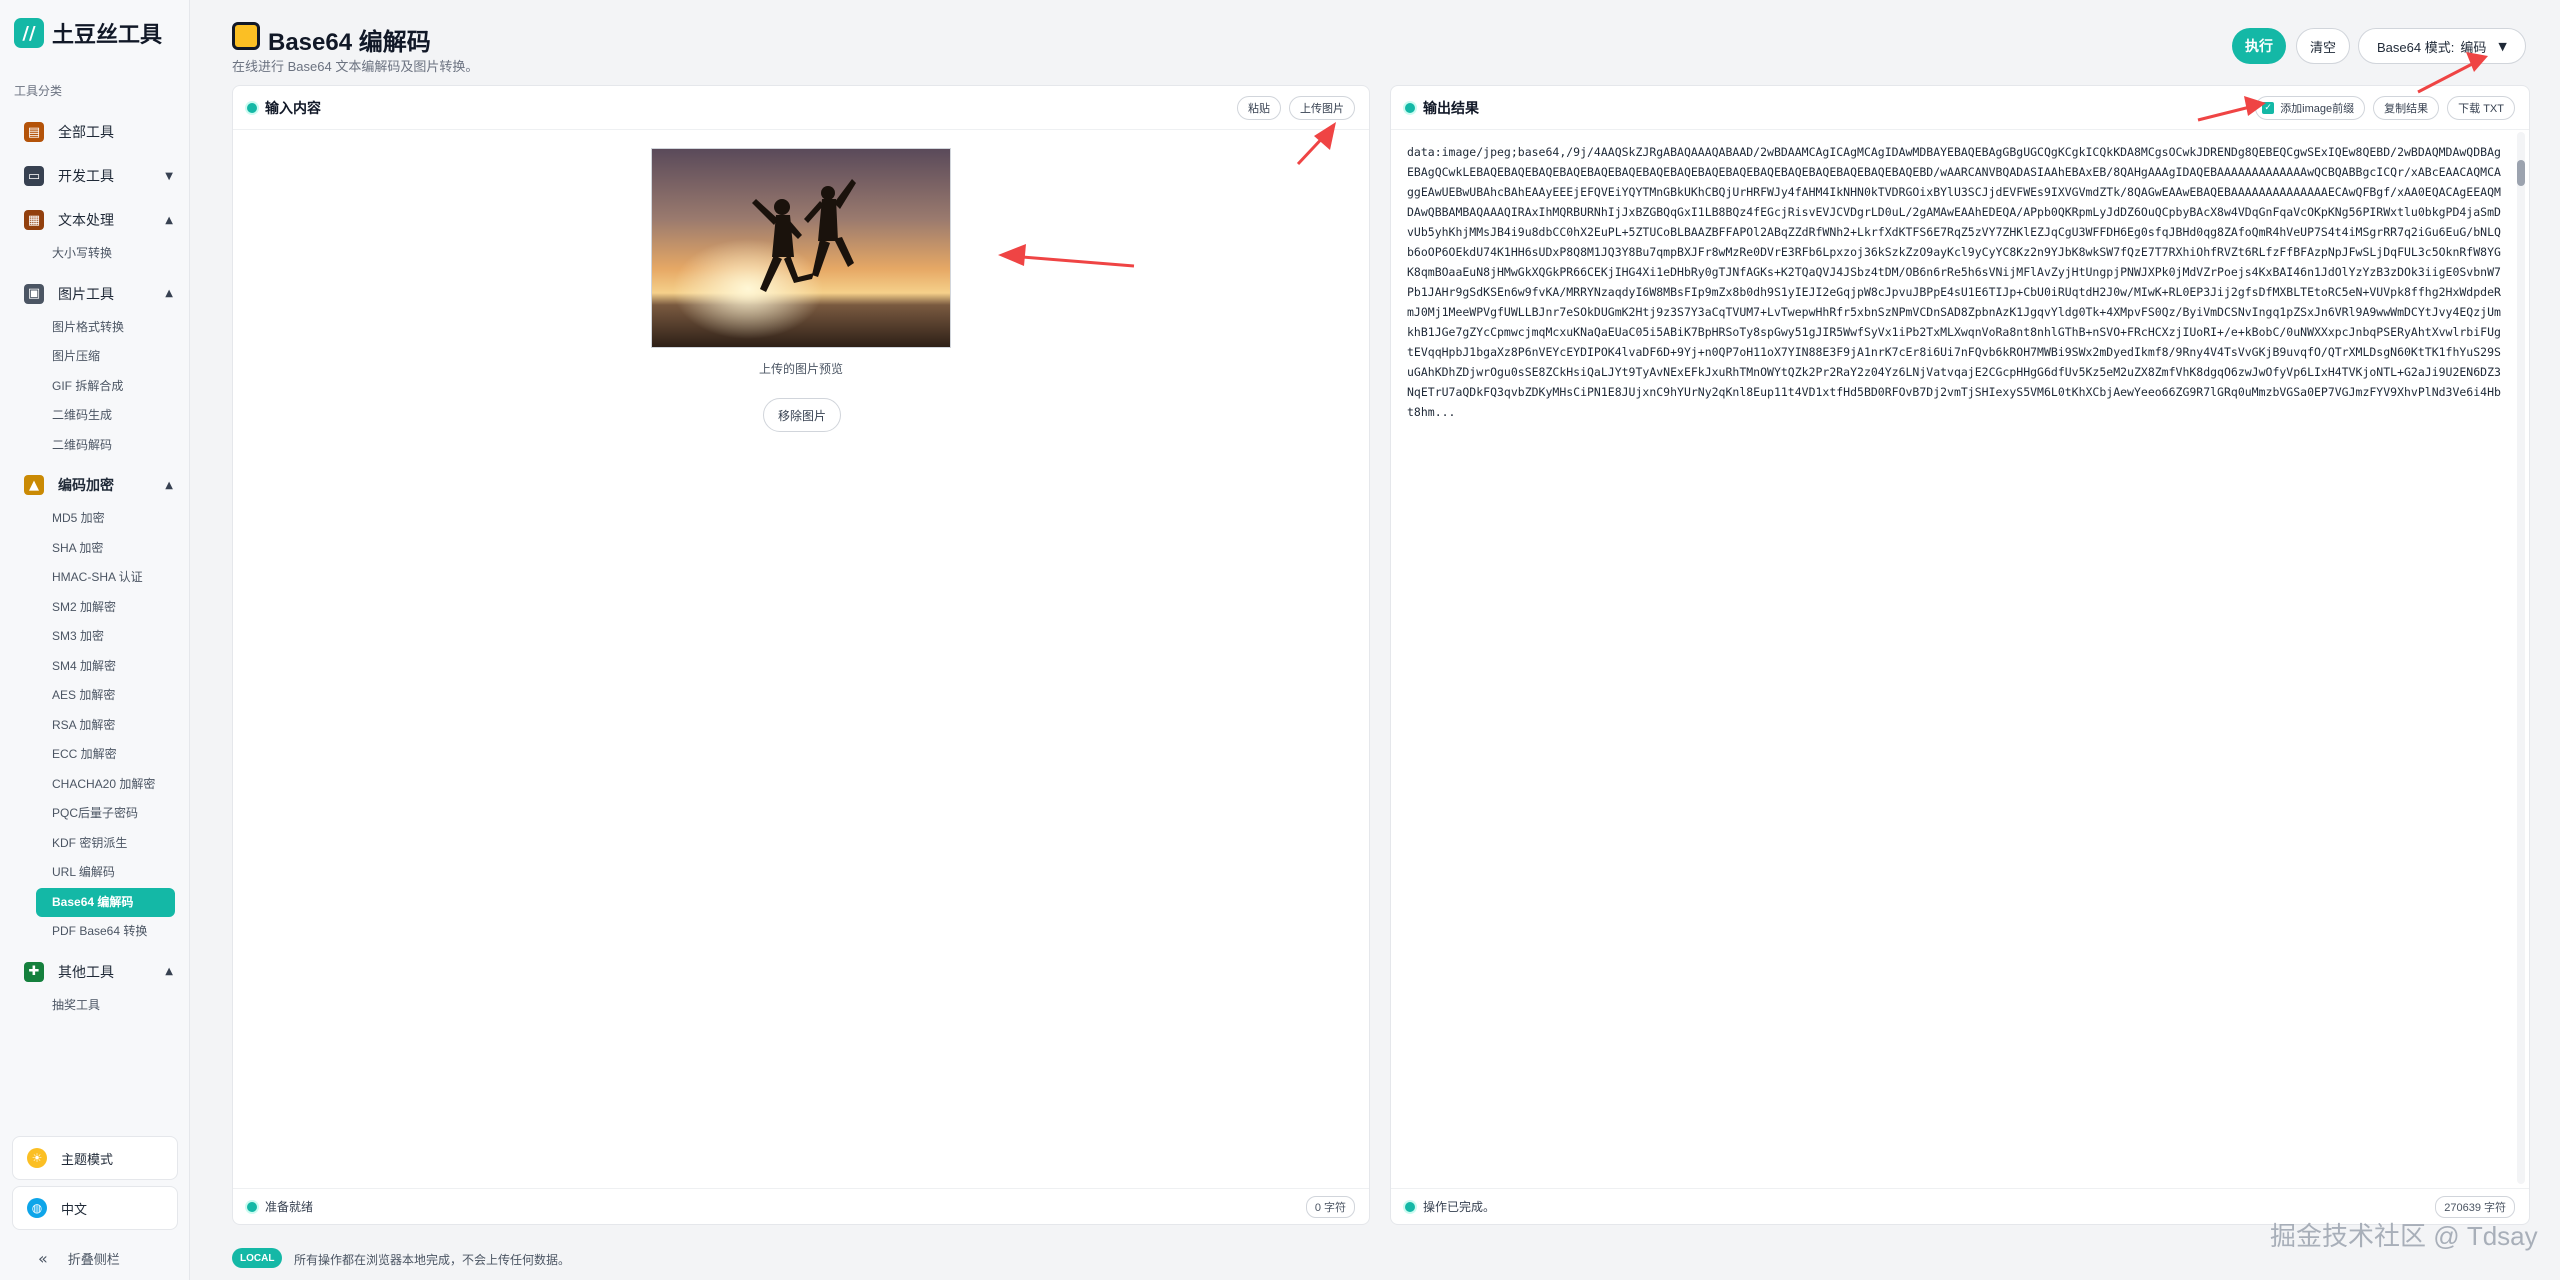 The image size is (2560, 1280). Describe the element at coordinates (105, 902) in the screenshot. I see `sidebar-subitem: Base64 编解码` at that location.